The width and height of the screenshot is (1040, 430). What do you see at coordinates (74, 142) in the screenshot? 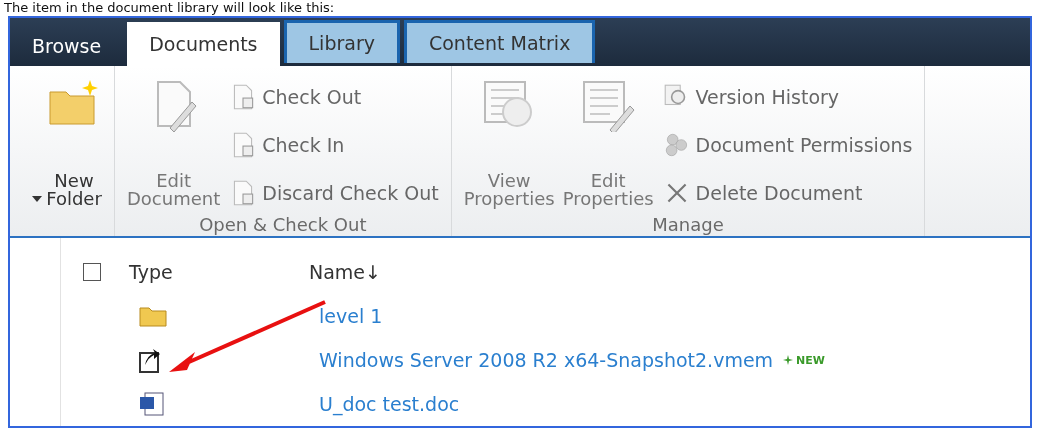
I see `ribbon-button: New Folder` at bounding box center [74, 142].